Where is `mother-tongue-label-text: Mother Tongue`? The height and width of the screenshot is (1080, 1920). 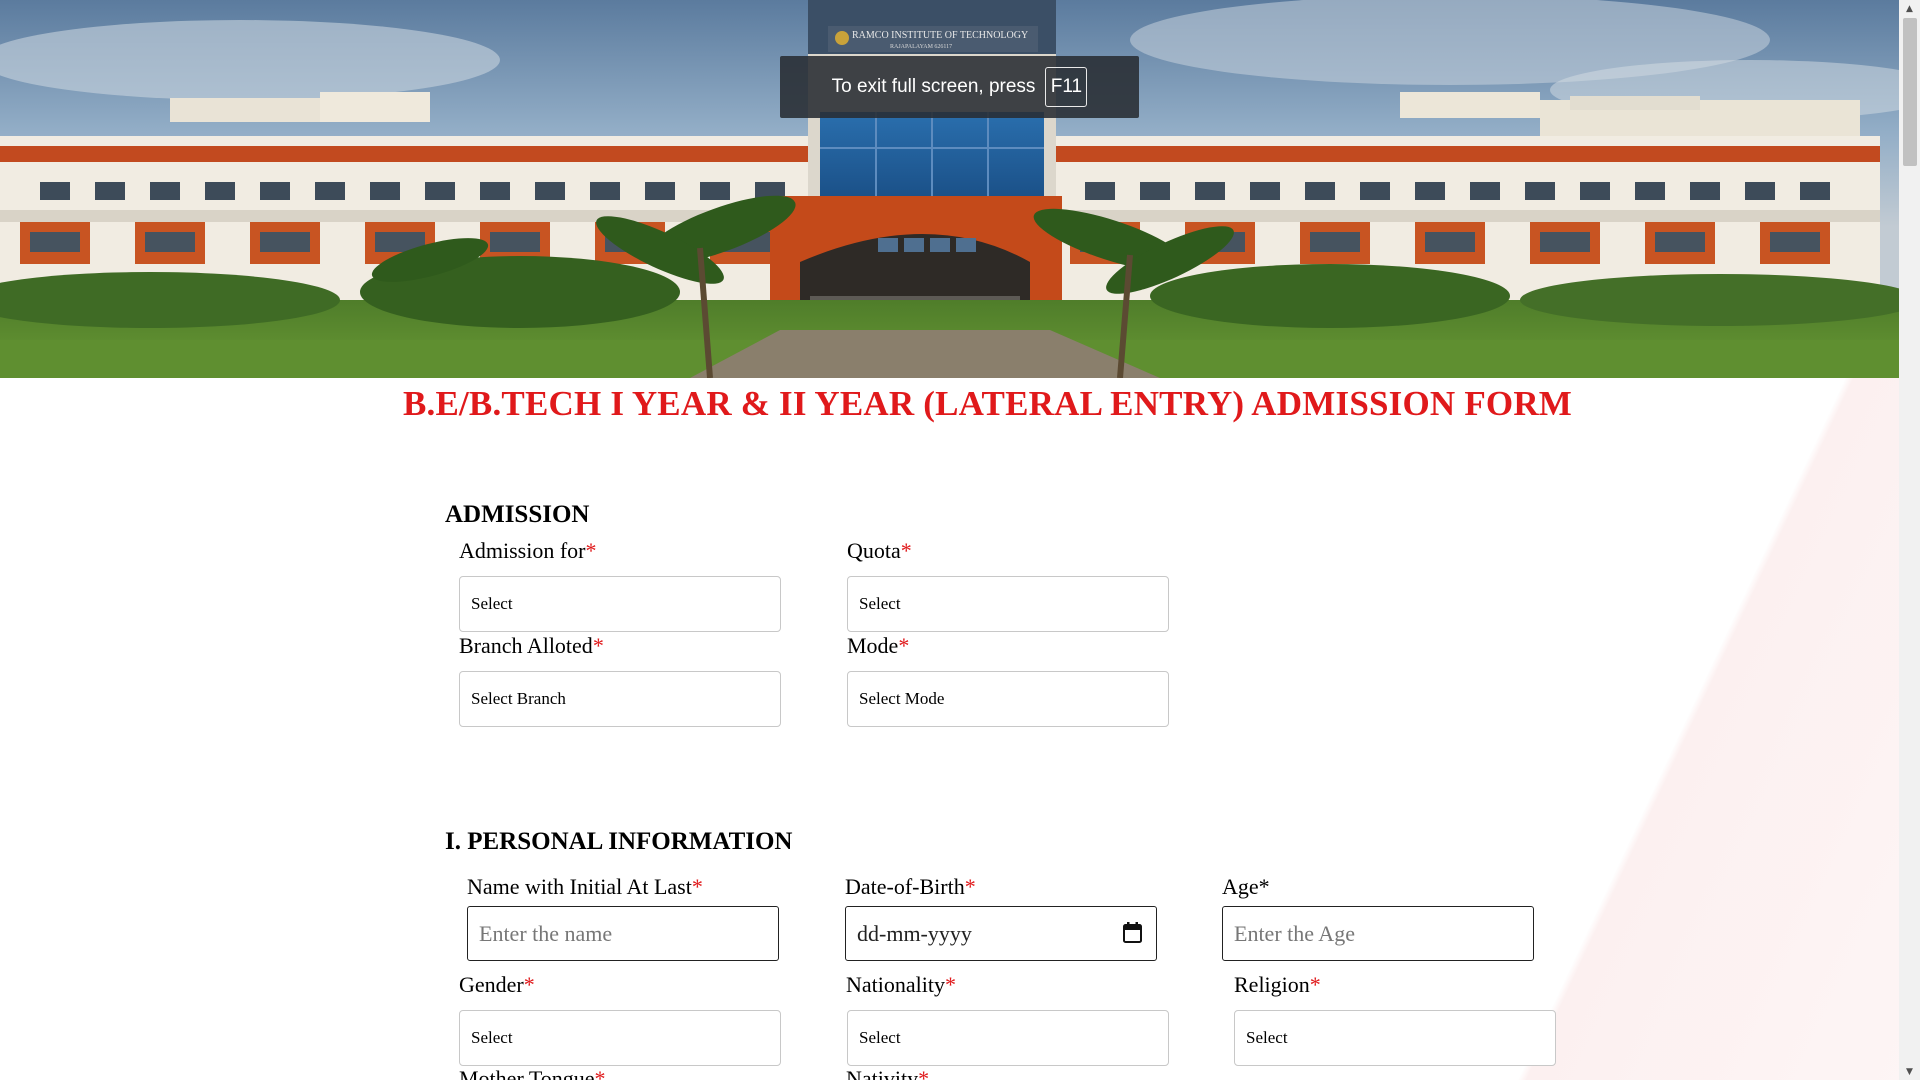 mother-tongue-label-text: Mother Tongue is located at coordinates (527, 1073).